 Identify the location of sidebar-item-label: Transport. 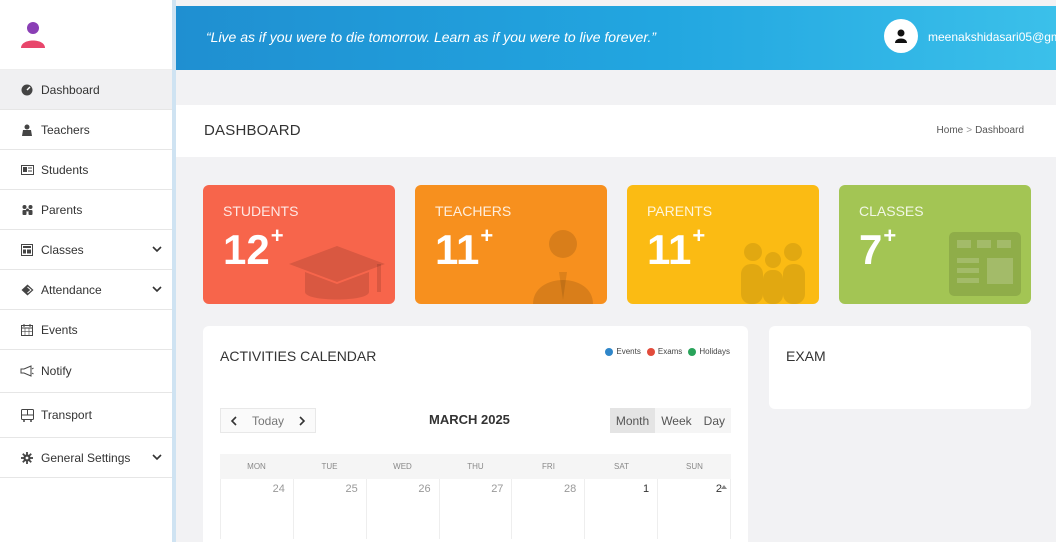
(66, 415).